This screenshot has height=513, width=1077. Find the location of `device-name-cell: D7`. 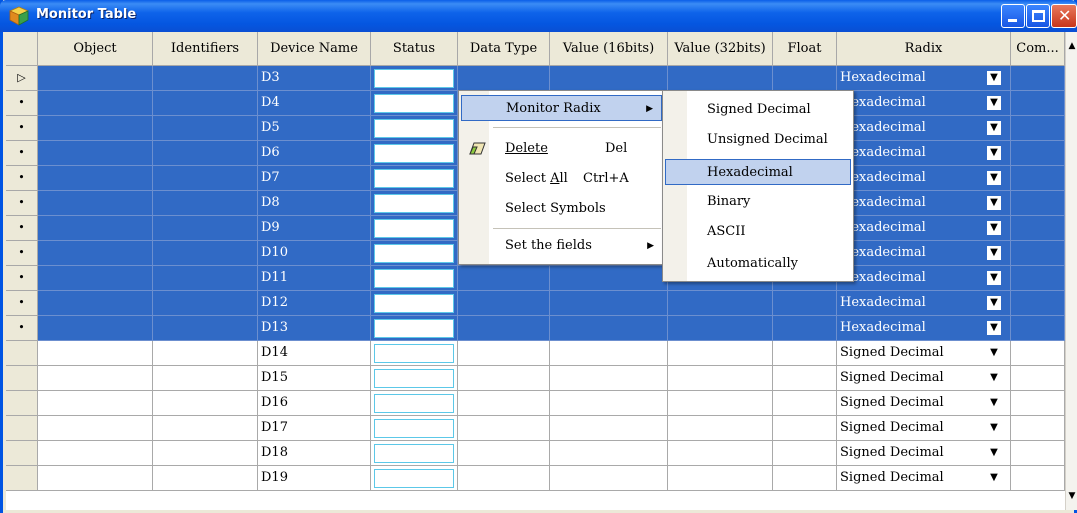

device-name-cell: D7 is located at coordinates (314, 178).